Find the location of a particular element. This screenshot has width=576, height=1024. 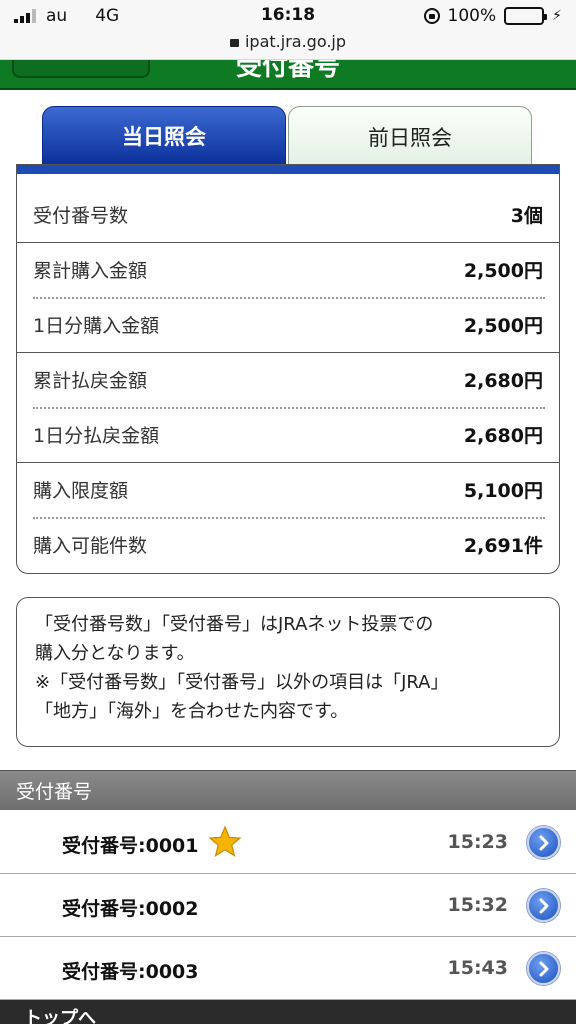

row-label: 累計購入金額 is located at coordinates (90, 271).